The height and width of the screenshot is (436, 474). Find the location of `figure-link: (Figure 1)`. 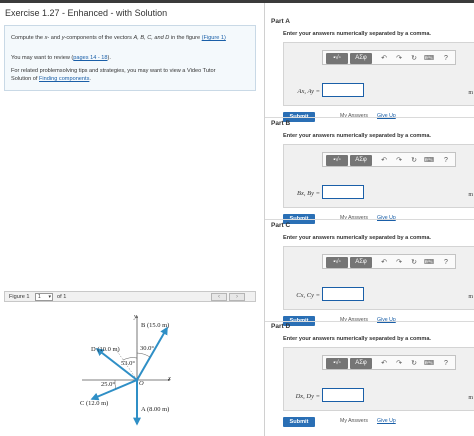

figure-link: (Figure 1) is located at coordinates (214, 38).